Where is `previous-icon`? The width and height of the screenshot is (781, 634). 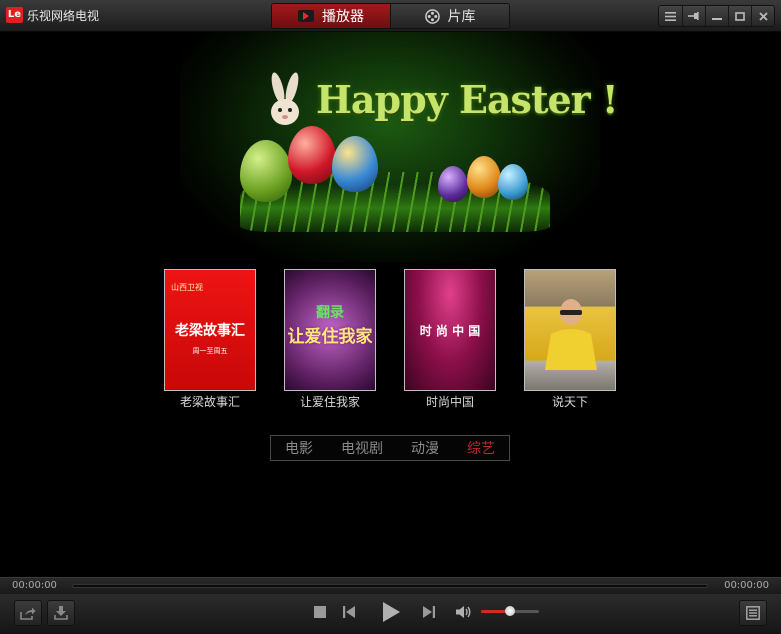
previous-icon is located at coordinates (349, 612).